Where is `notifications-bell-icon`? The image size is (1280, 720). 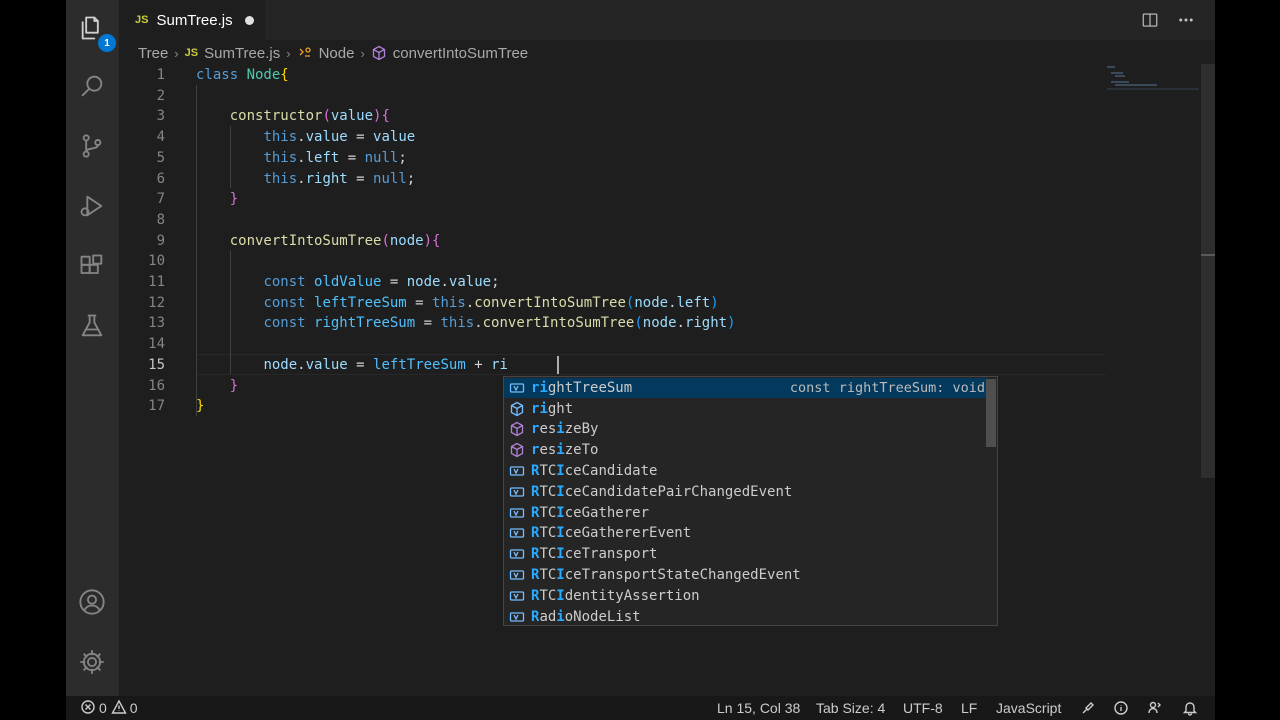 notifications-bell-icon is located at coordinates (1190, 708).